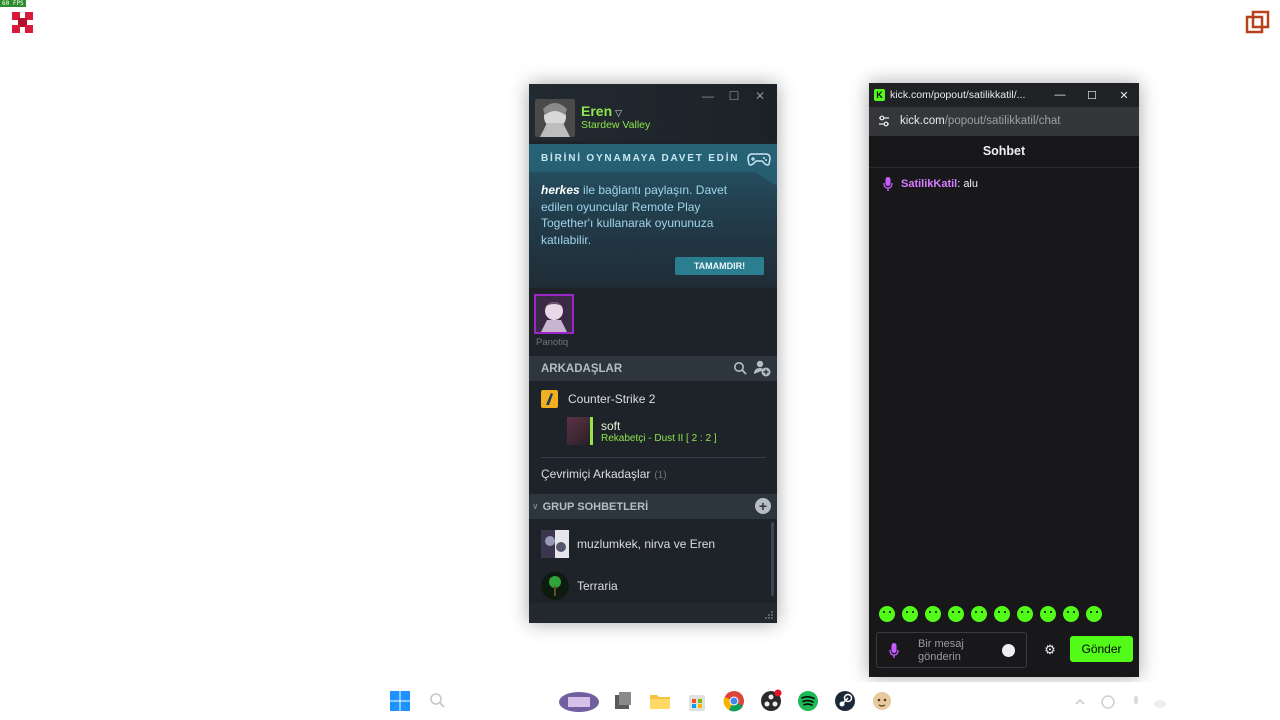 The height and width of the screenshot is (720, 1280). I want to click on resize-grip-icon, so click(769, 615).